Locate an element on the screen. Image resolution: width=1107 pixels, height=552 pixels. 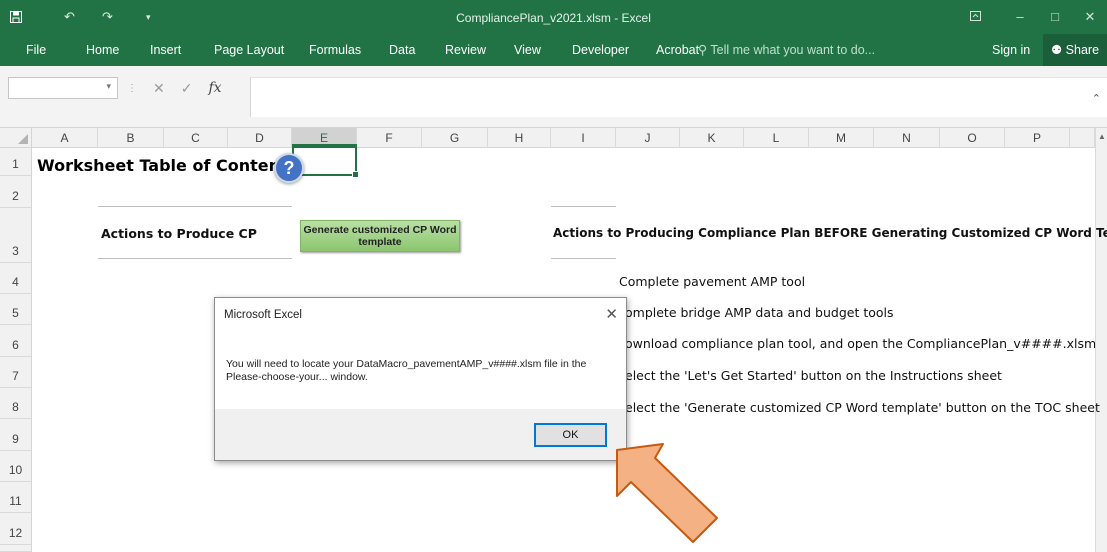
person-icon: ⚉ is located at coordinates (1056, 50).